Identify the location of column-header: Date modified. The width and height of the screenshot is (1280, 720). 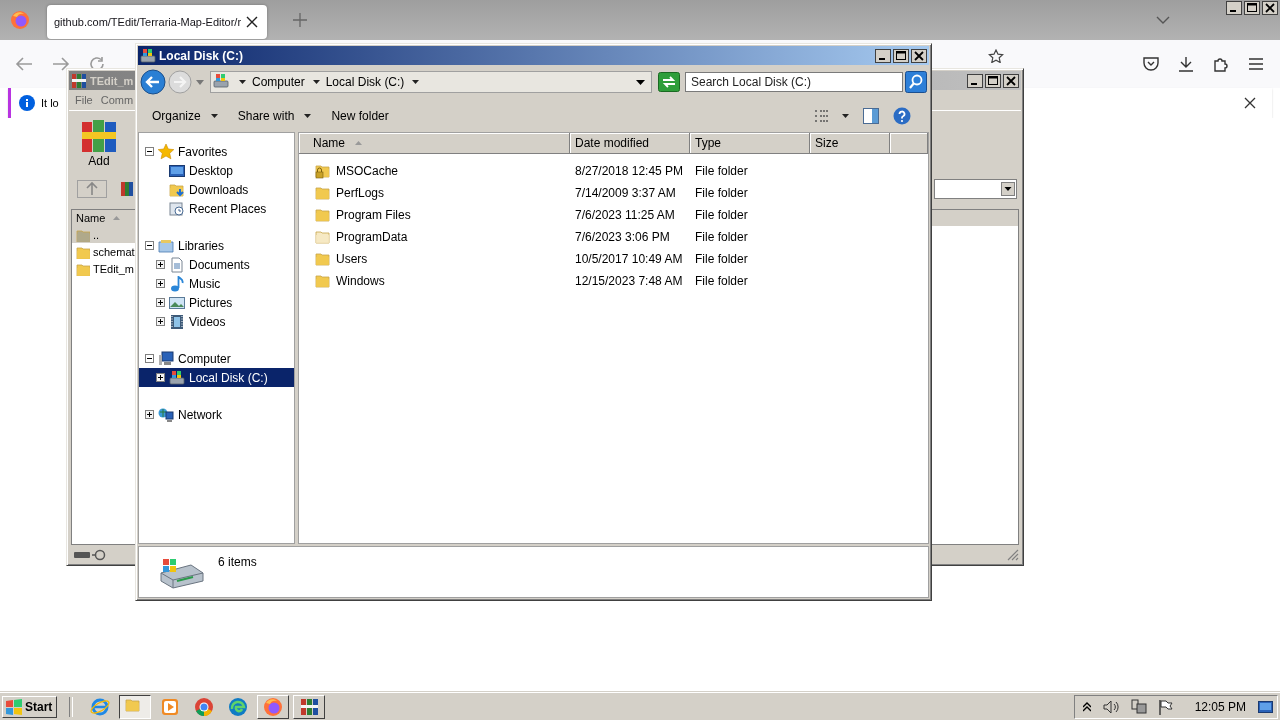
(630, 143).